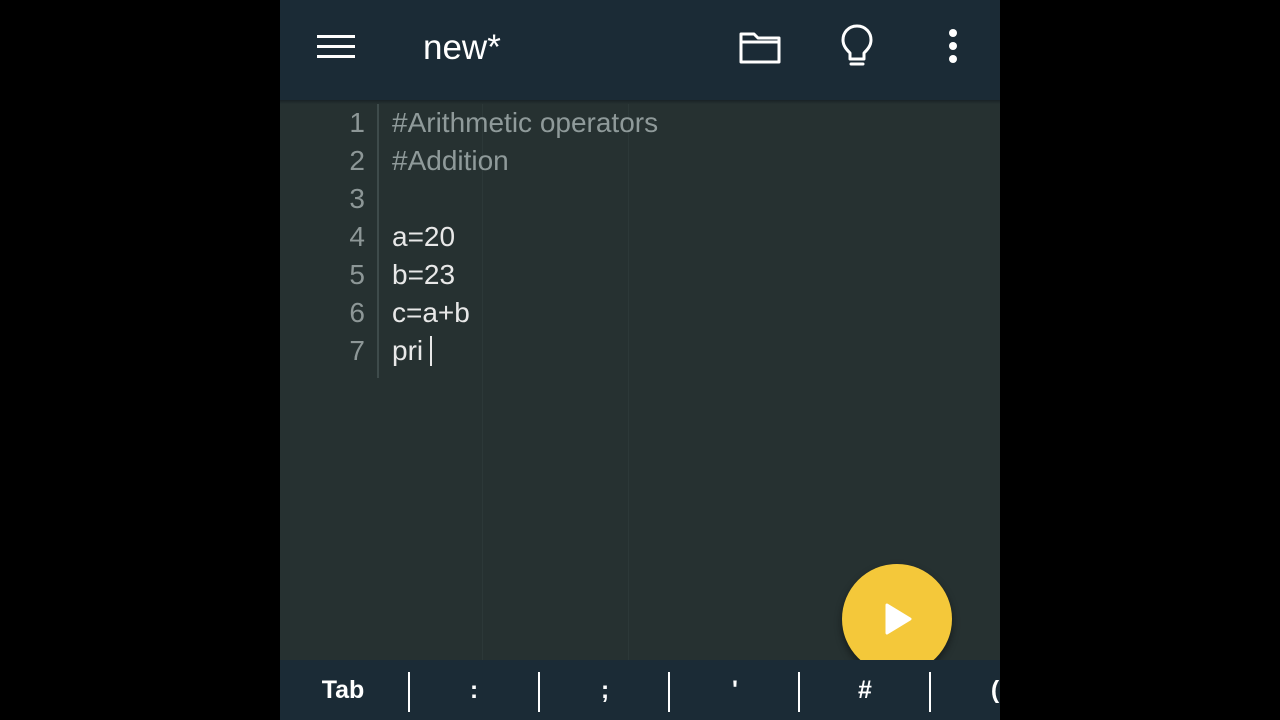 The height and width of the screenshot is (720, 1280). I want to click on app-bar: new*, so click(640, 50).